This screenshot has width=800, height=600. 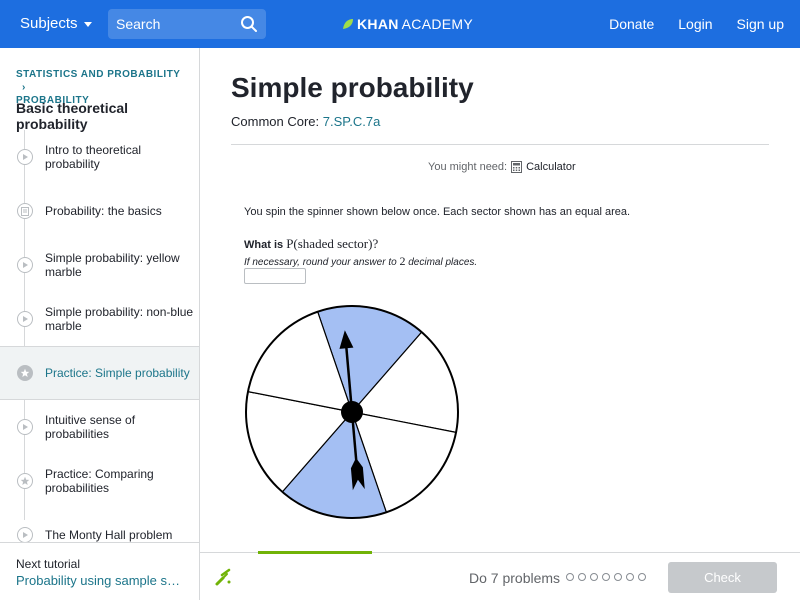 I want to click on sidebar-item-label: Practice: Comparing probabilities, so click(x=99, y=481).